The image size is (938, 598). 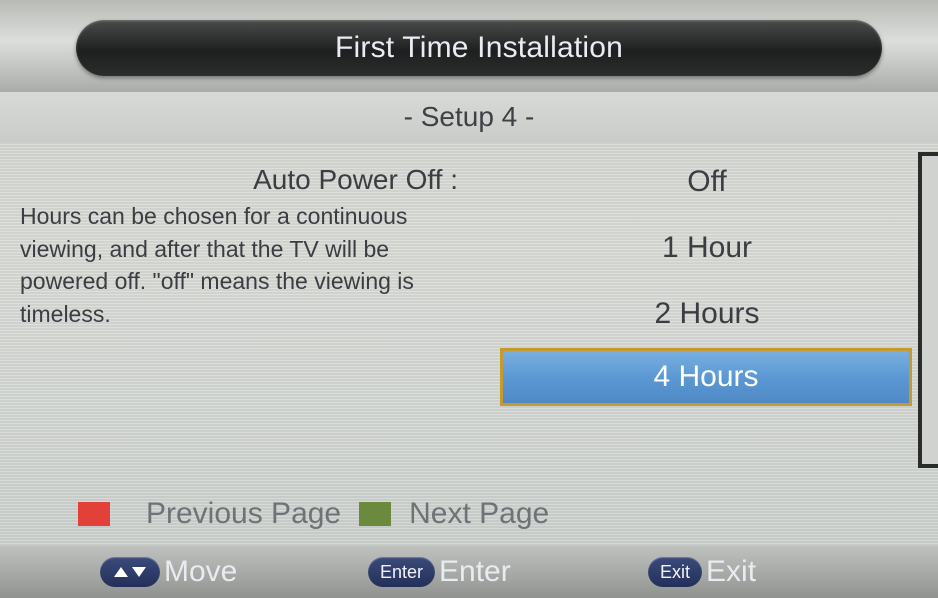 What do you see at coordinates (375, 514) in the screenshot?
I see `green-key-icon` at bounding box center [375, 514].